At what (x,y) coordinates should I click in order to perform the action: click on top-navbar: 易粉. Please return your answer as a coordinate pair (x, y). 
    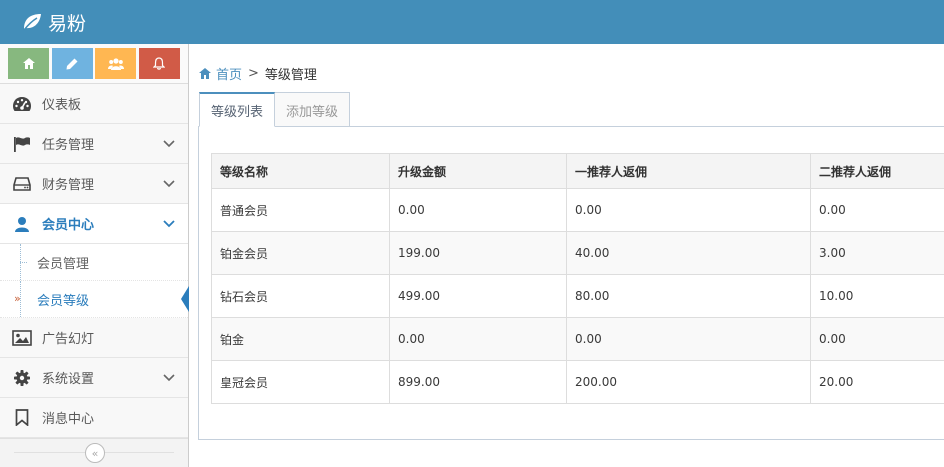
    Looking at the image, I should click on (472, 22).